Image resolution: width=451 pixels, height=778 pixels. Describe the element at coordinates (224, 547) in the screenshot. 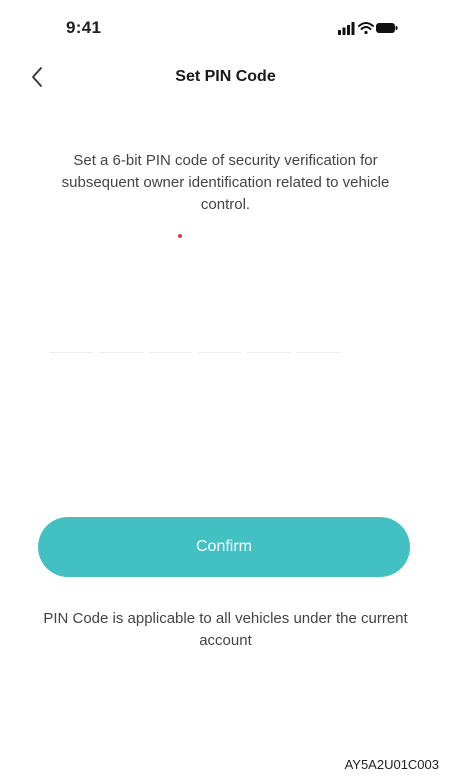

I see `confirm-button: Confirm` at that location.